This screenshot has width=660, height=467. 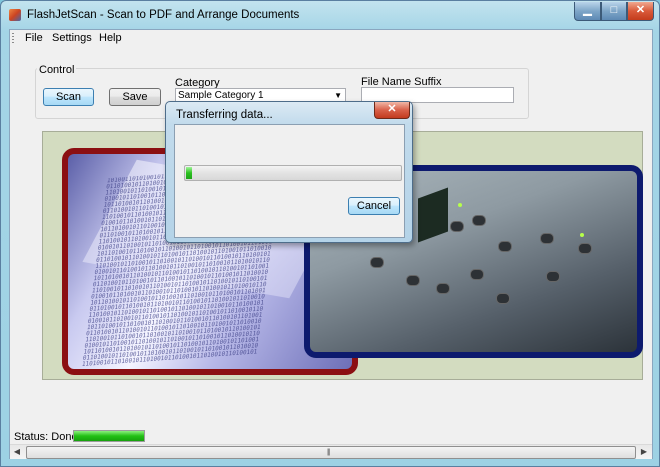 What do you see at coordinates (57, 70) in the screenshot?
I see `control-group-label: Control` at bounding box center [57, 70].